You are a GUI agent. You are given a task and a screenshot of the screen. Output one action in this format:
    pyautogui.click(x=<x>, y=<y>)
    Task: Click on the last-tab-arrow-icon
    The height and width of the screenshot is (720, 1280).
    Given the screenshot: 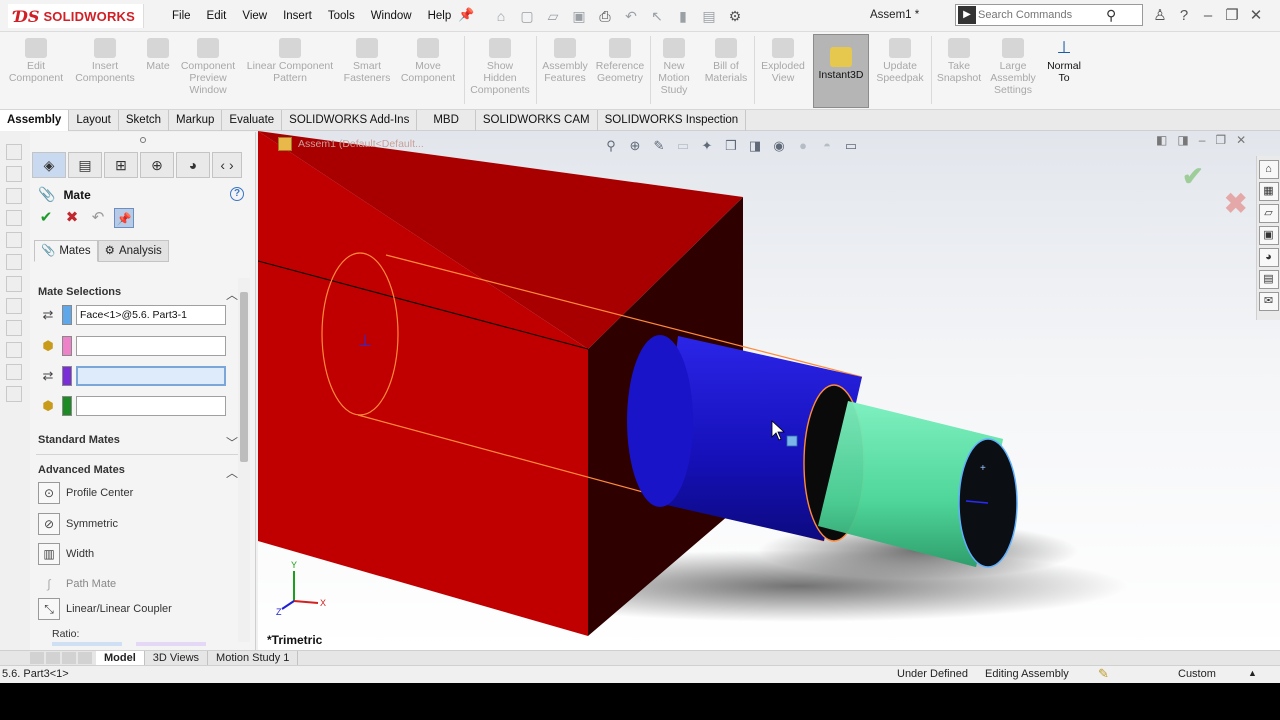 What is the action you would take?
    pyautogui.click(x=85, y=658)
    